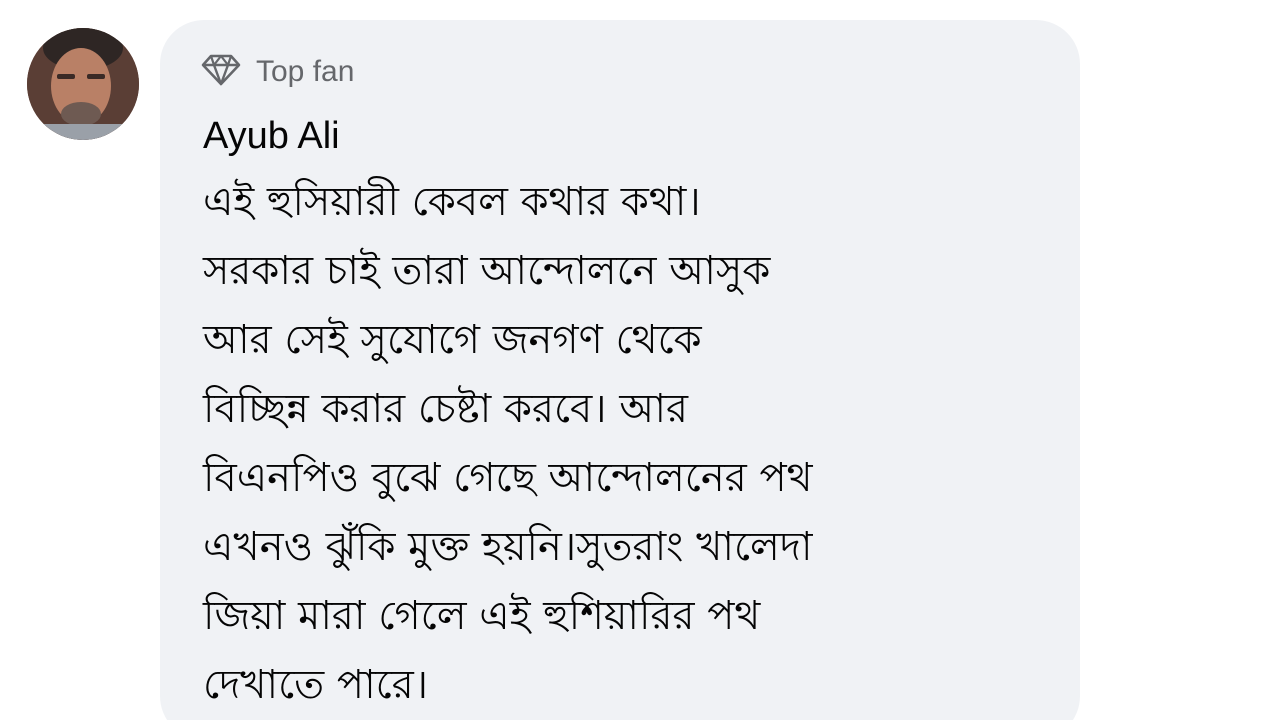 Image resolution: width=1280 pixels, height=720 pixels. Describe the element at coordinates (418, 3) in the screenshot. I see `previous-comment-edge` at that location.